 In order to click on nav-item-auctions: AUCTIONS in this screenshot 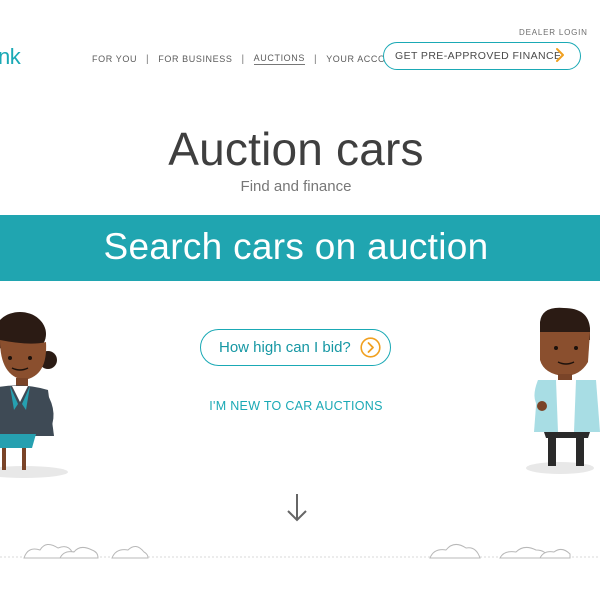, I will do `click(279, 59)`.